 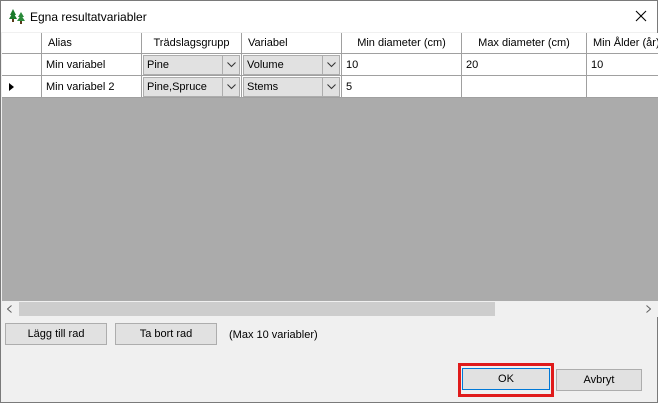 I want to click on current-row-indicator-icon, so click(x=11, y=87).